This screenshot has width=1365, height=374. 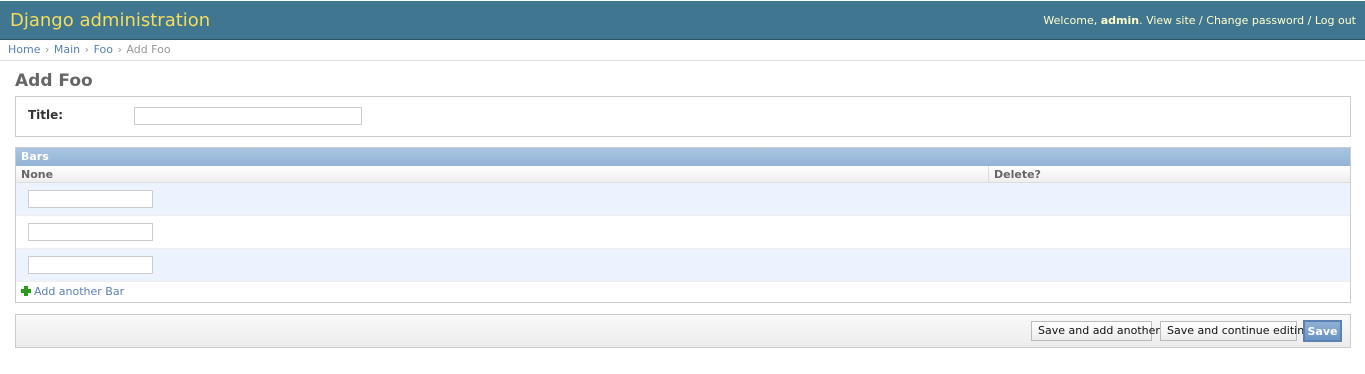 I want to click on column-header-delete: Delete?, so click(x=1014, y=174).